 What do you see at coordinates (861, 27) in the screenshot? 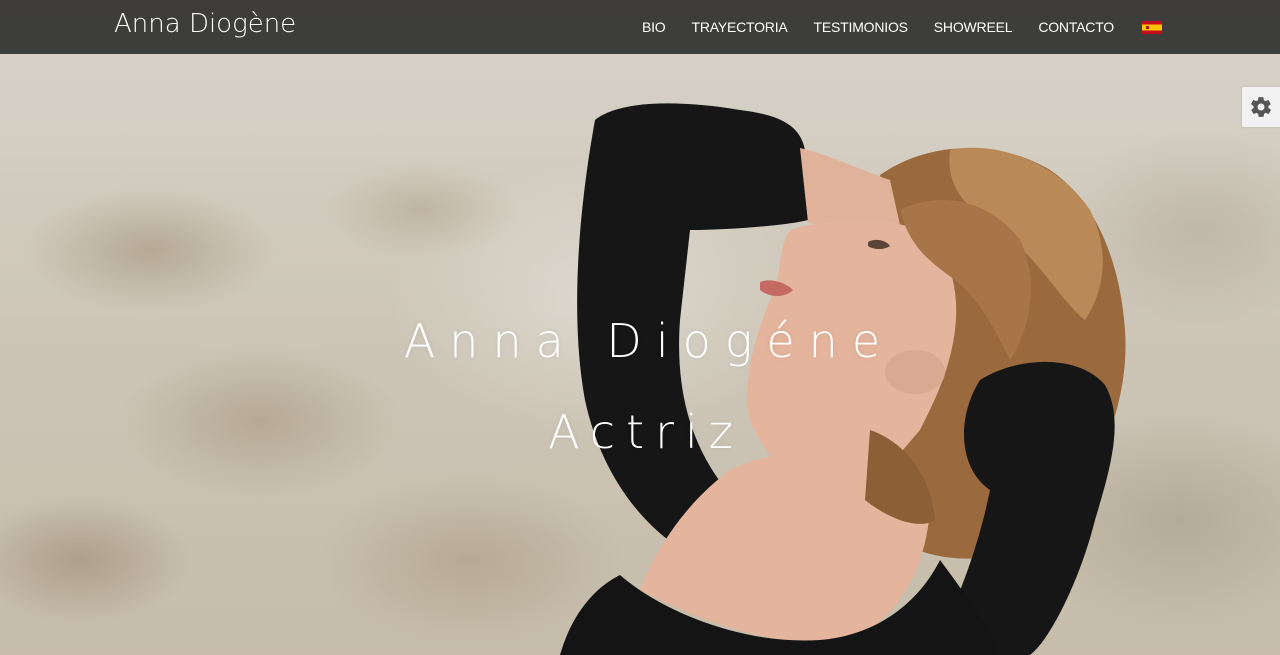
I see `nav-item-testimonios: TESTIMONIOS` at bounding box center [861, 27].